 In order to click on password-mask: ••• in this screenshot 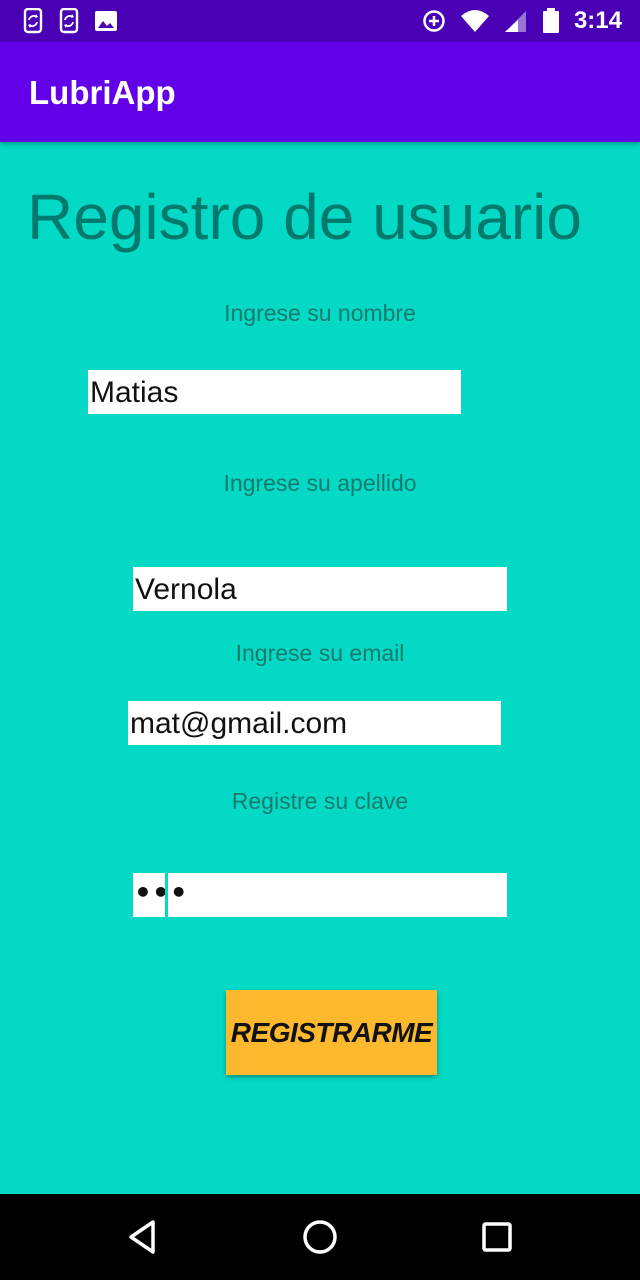, I will do `click(161, 892)`.